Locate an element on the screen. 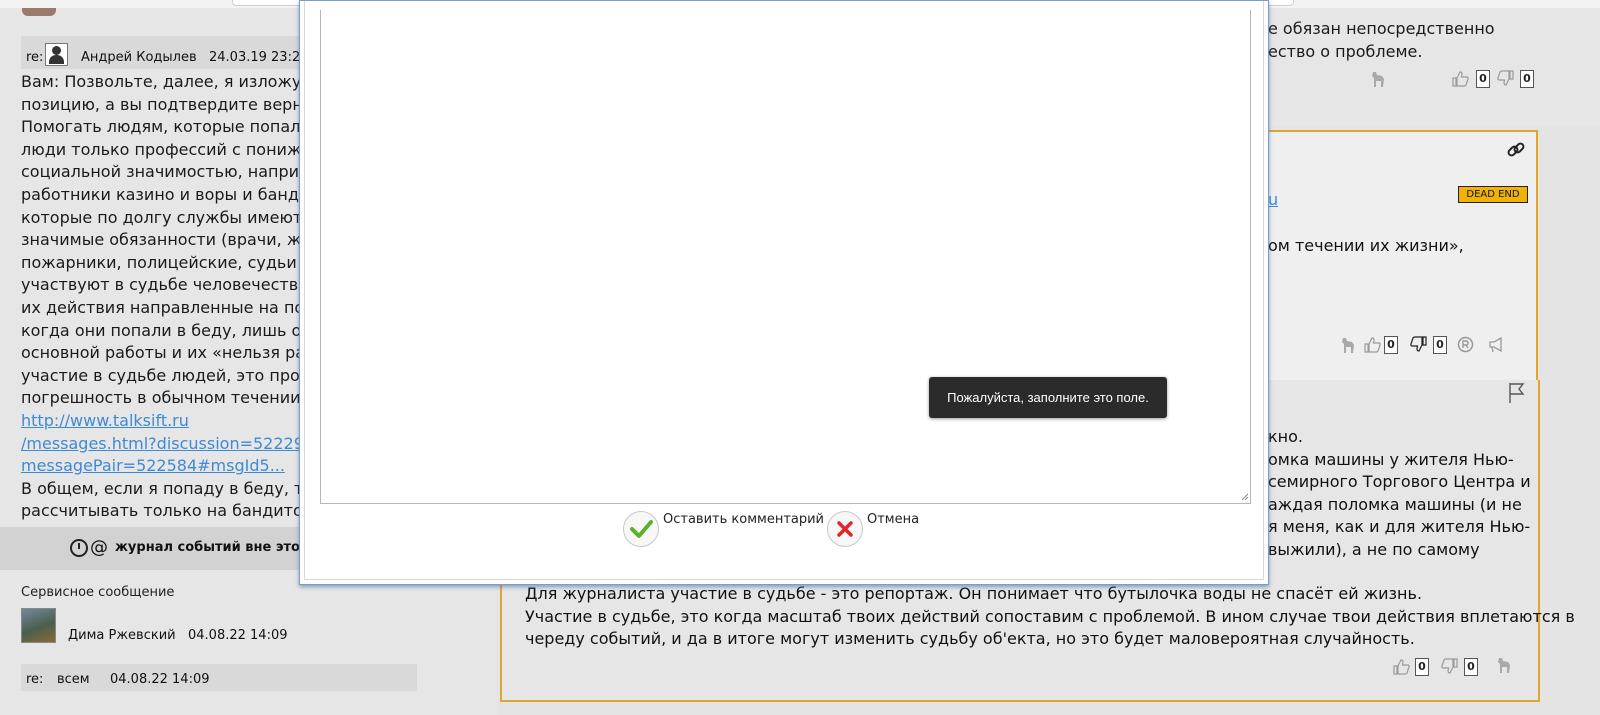  post-line: кно. is located at coordinates (1285, 436).